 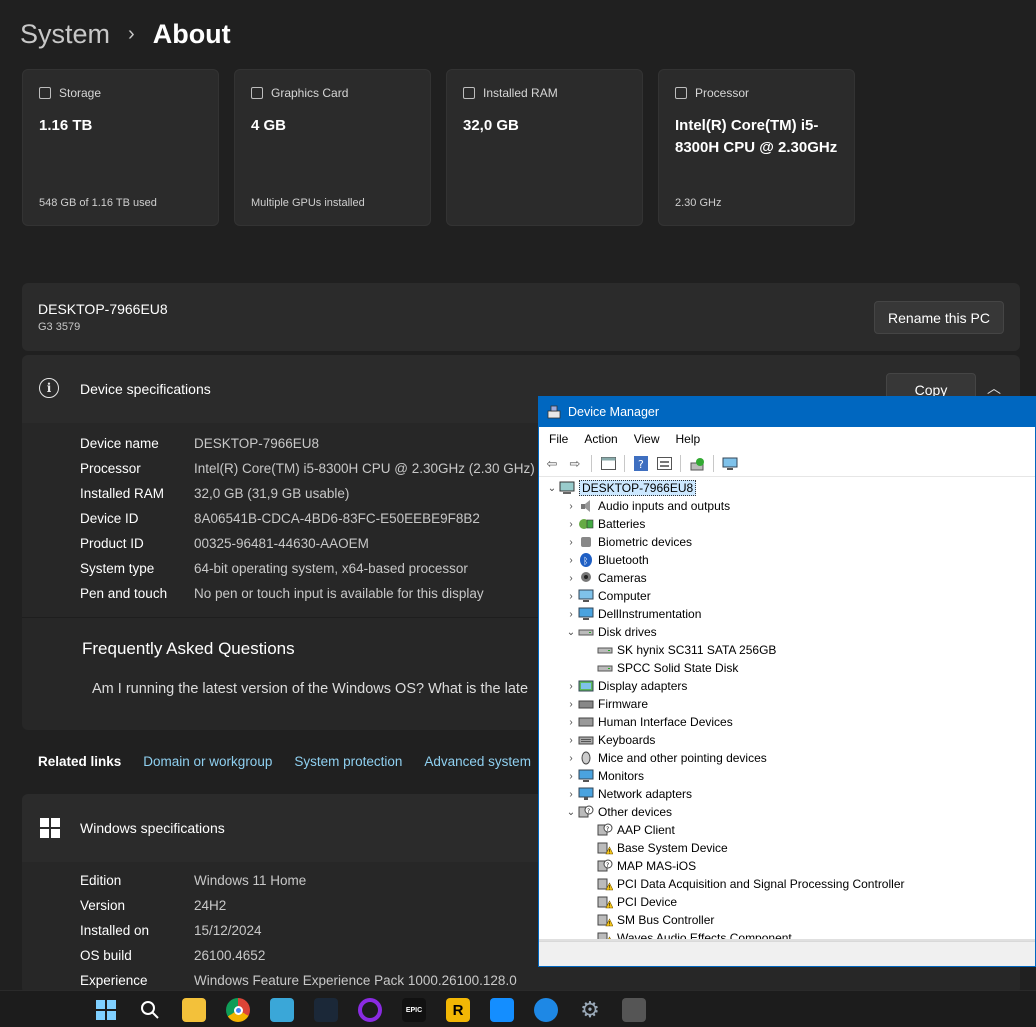 I want to click on tree-category: › Computer, so click(x=787, y=596).